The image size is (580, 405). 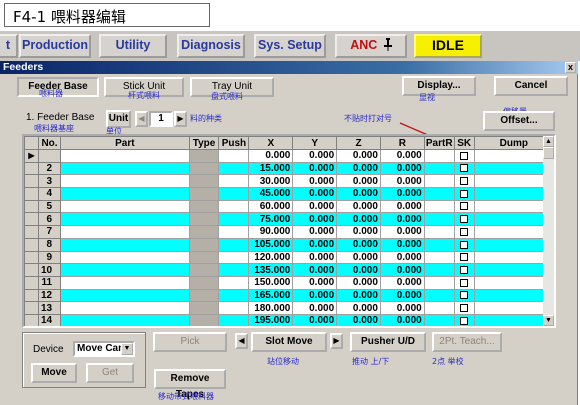 I want to click on table-row: 9 120.000 0.000 0.000 0.000, so click(x=289, y=257).